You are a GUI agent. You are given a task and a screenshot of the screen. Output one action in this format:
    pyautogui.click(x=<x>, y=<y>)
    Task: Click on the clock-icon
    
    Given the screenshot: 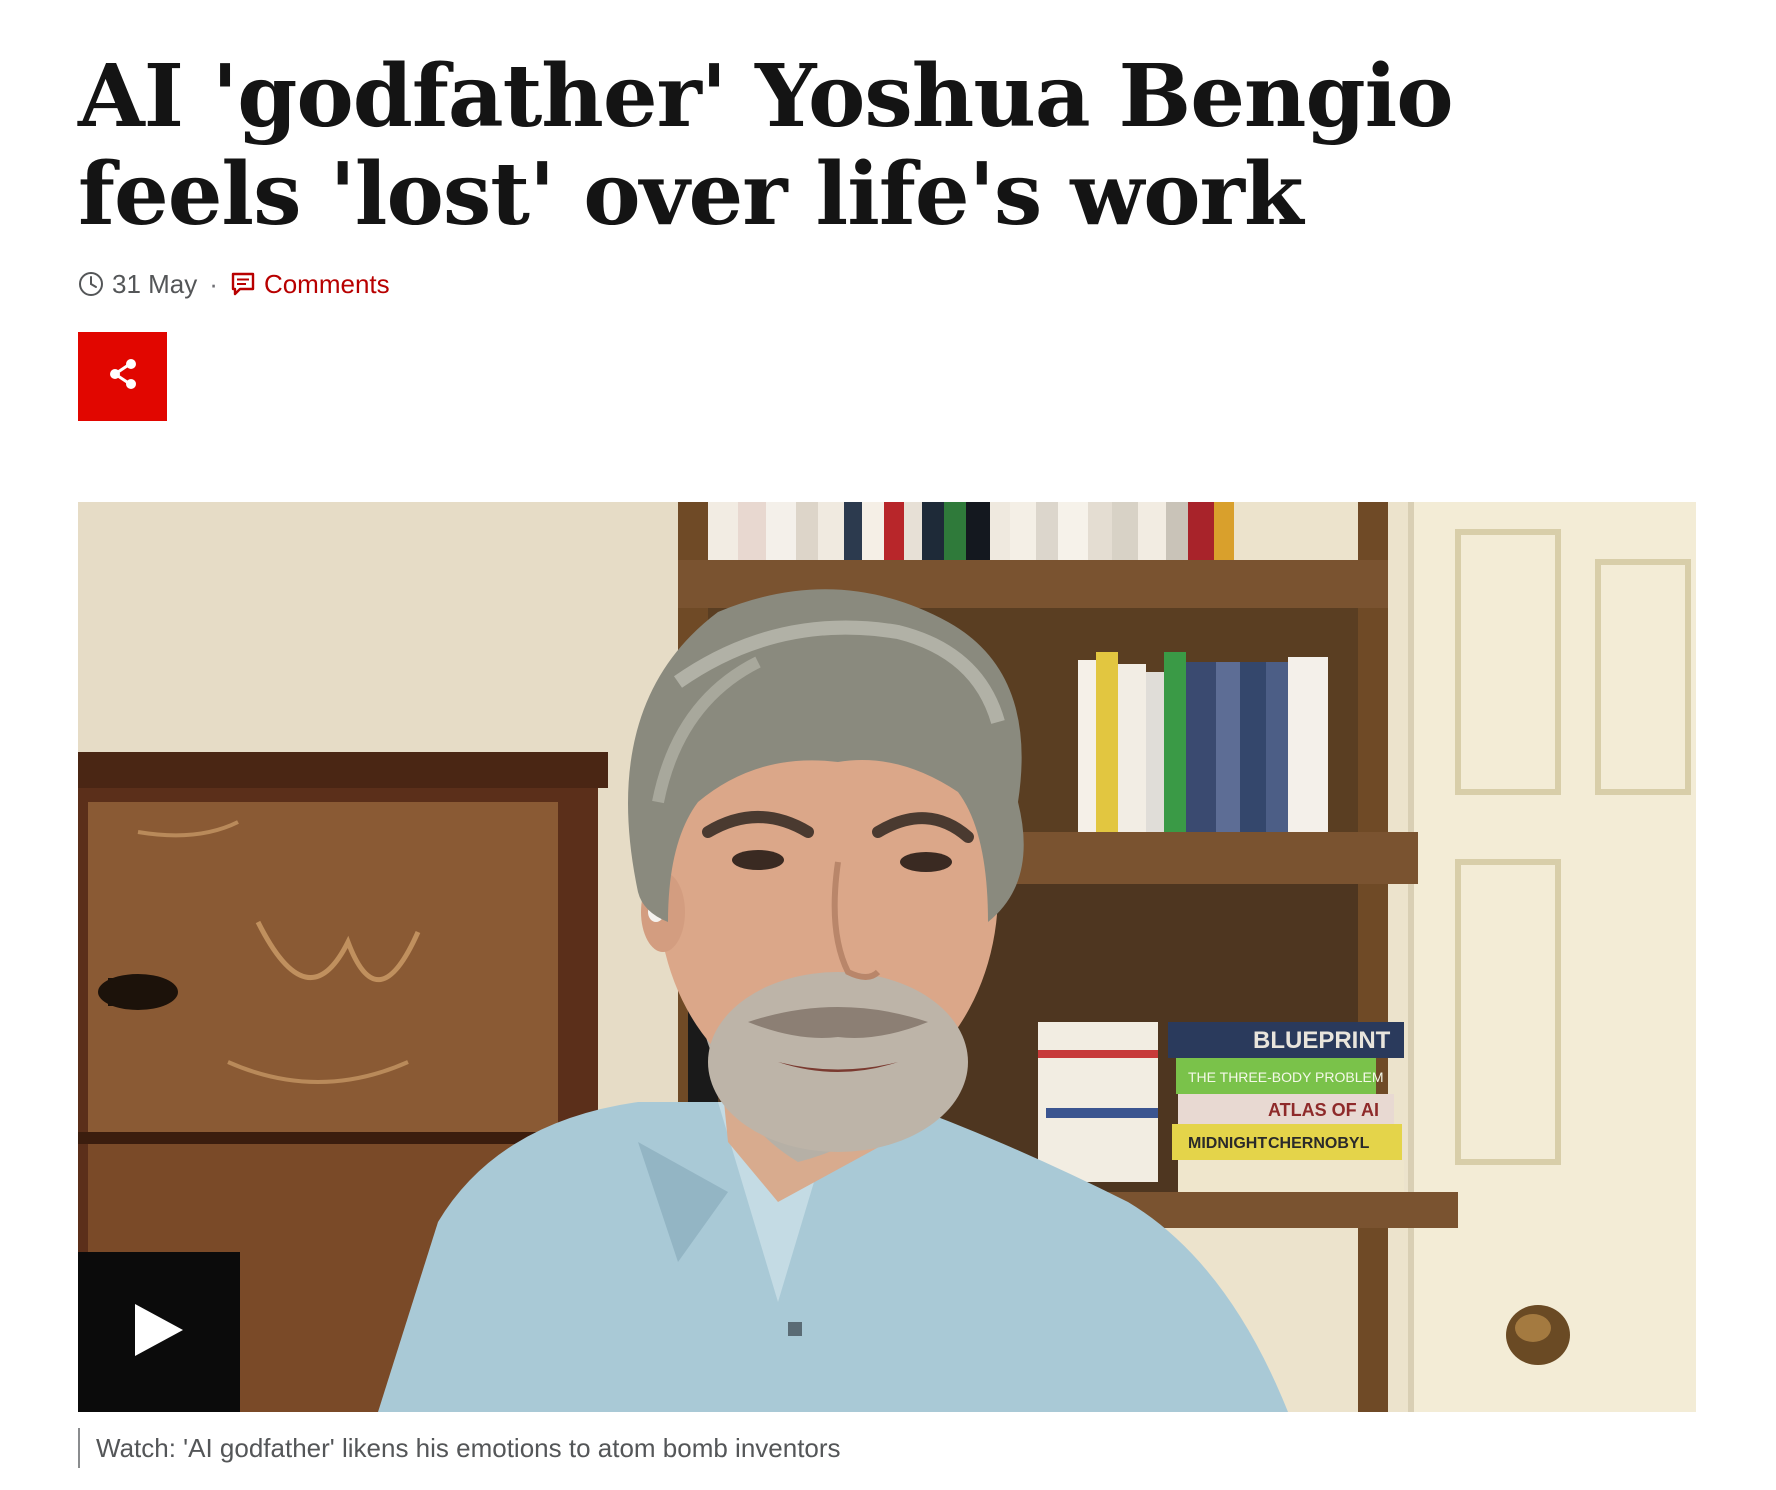 What is the action you would take?
    pyautogui.click(x=91, y=284)
    